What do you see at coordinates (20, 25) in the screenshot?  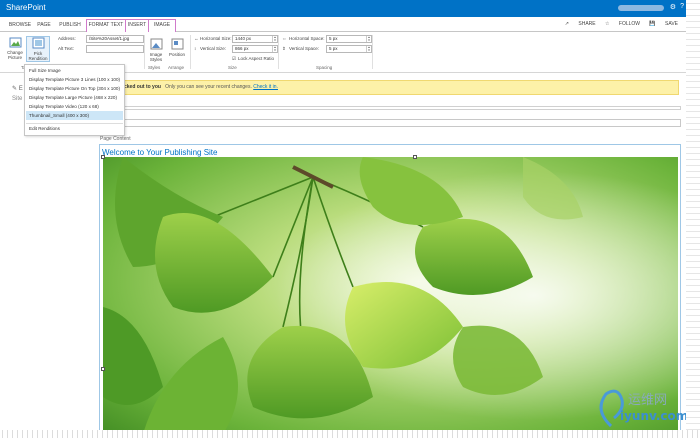 I see `tab-browse: BROWSE` at bounding box center [20, 25].